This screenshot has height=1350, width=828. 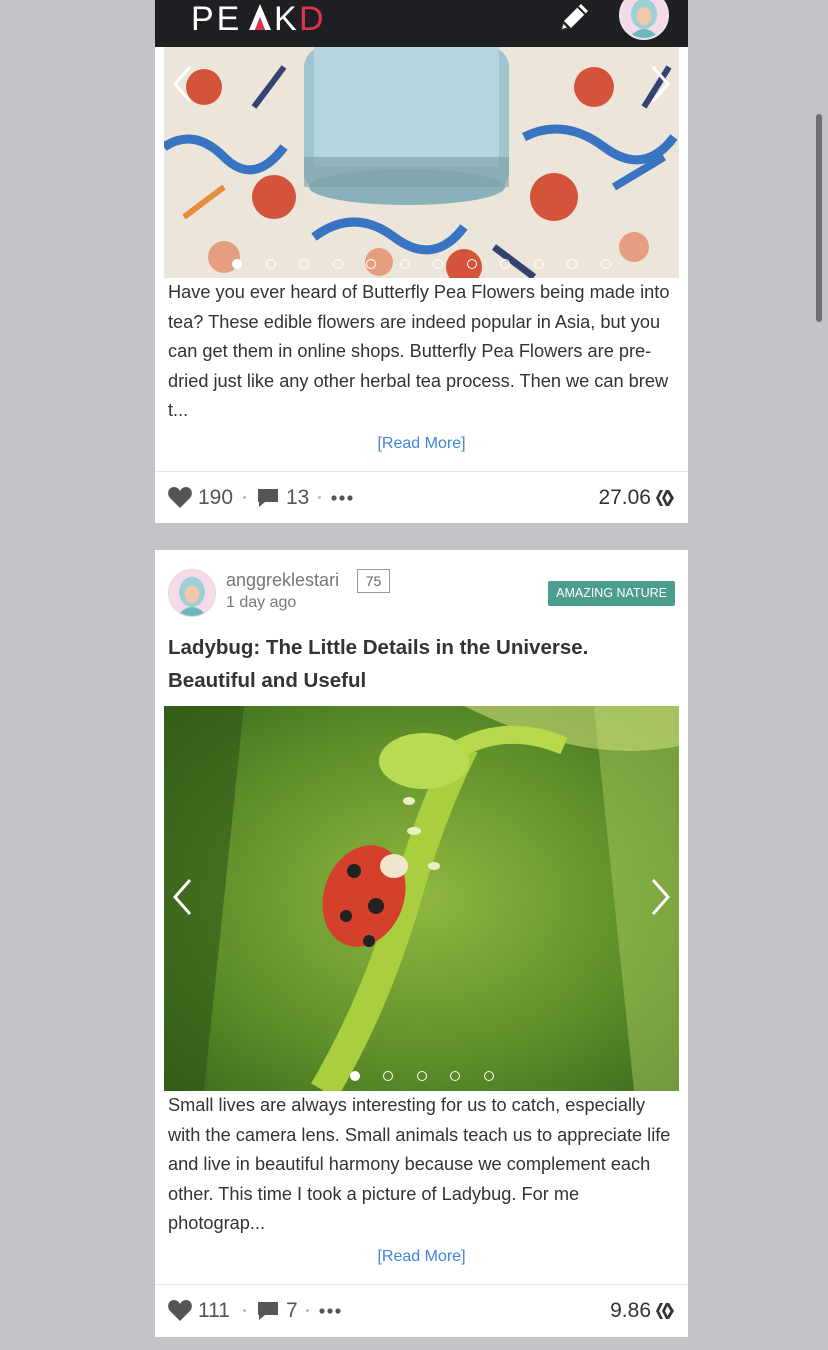 What do you see at coordinates (421, 1310) in the screenshot?
I see `post-footer: 111 7 9.86` at bounding box center [421, 1310].